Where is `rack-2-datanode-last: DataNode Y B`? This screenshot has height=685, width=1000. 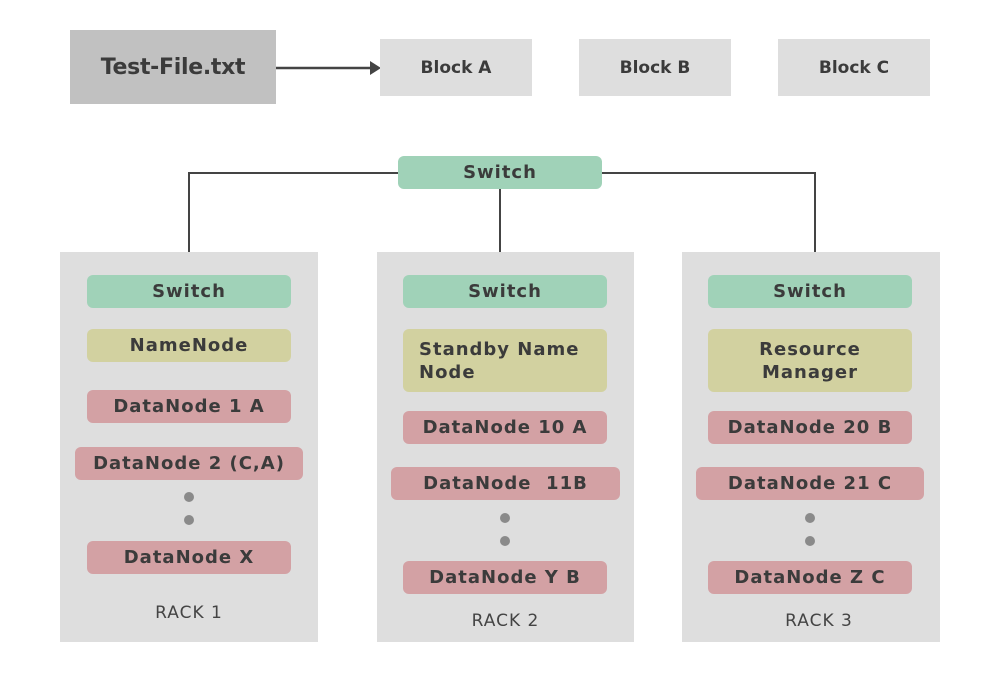 rack-2-datanode-last: DataNode Y B is located at coordinates (505, 577).